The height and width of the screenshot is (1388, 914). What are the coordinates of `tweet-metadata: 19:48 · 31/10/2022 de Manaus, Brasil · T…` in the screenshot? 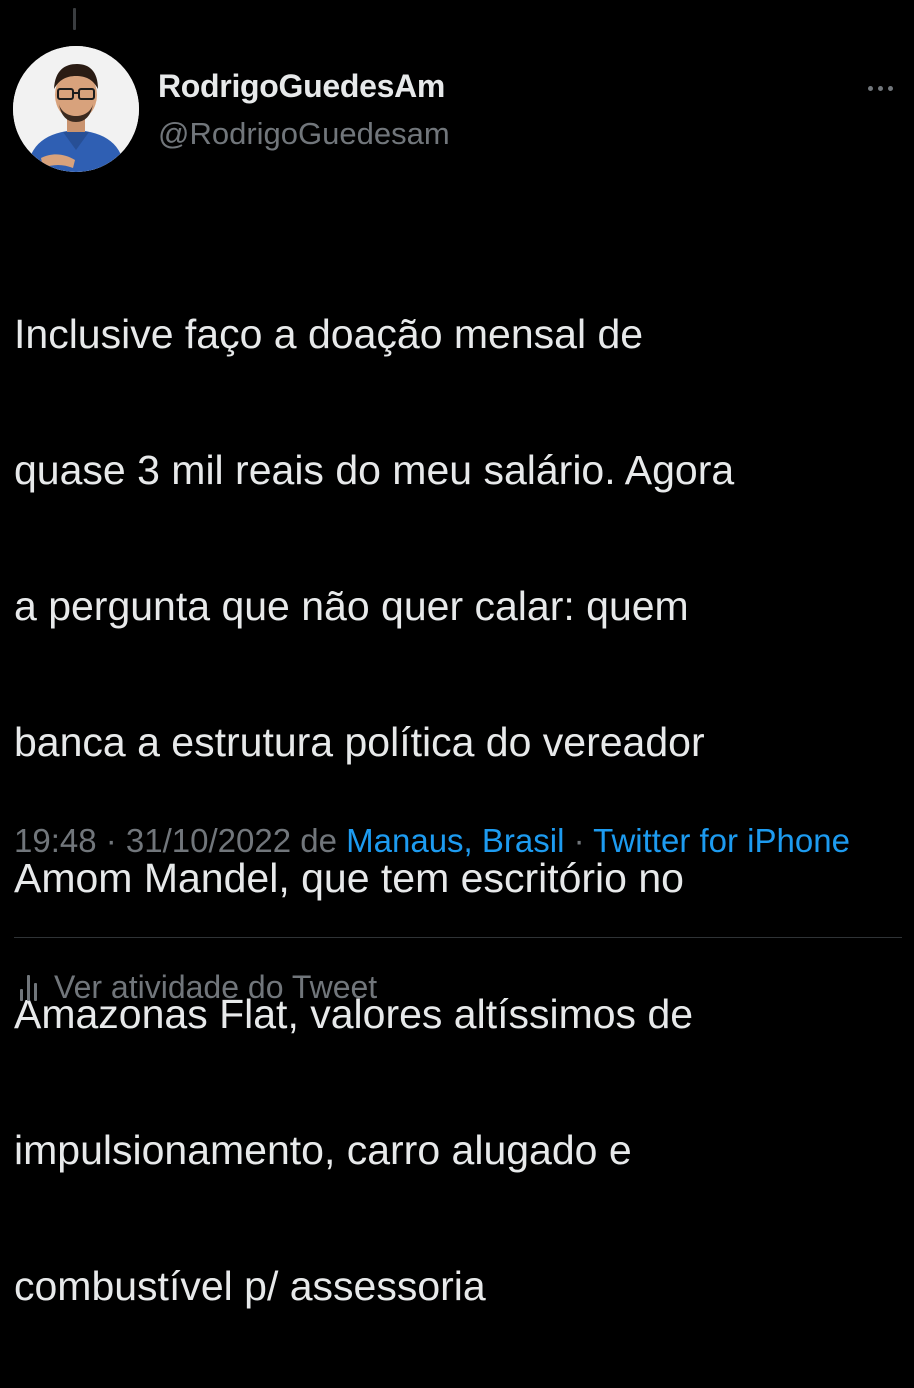 It's located at (454, 841).